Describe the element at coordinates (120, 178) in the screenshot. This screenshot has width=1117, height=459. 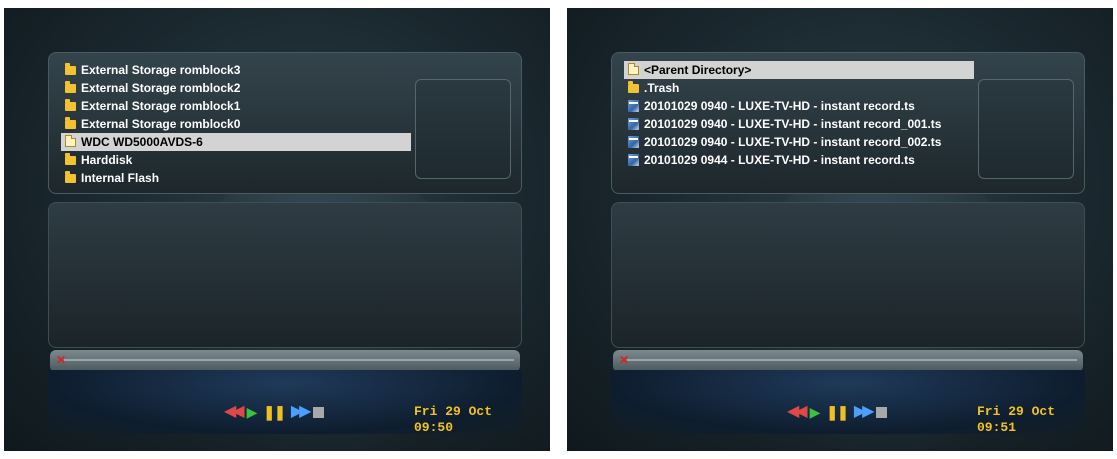
I see `list-item-label: Internal Flash` at that location.